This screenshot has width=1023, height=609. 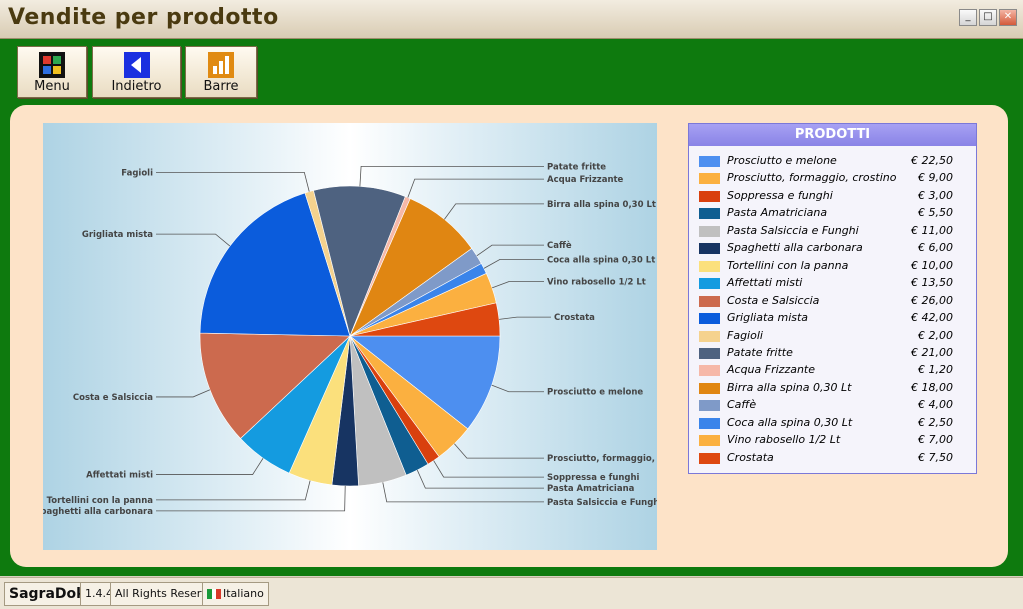 I want to click on status-language: Italiano, so click(x=235, y=594).